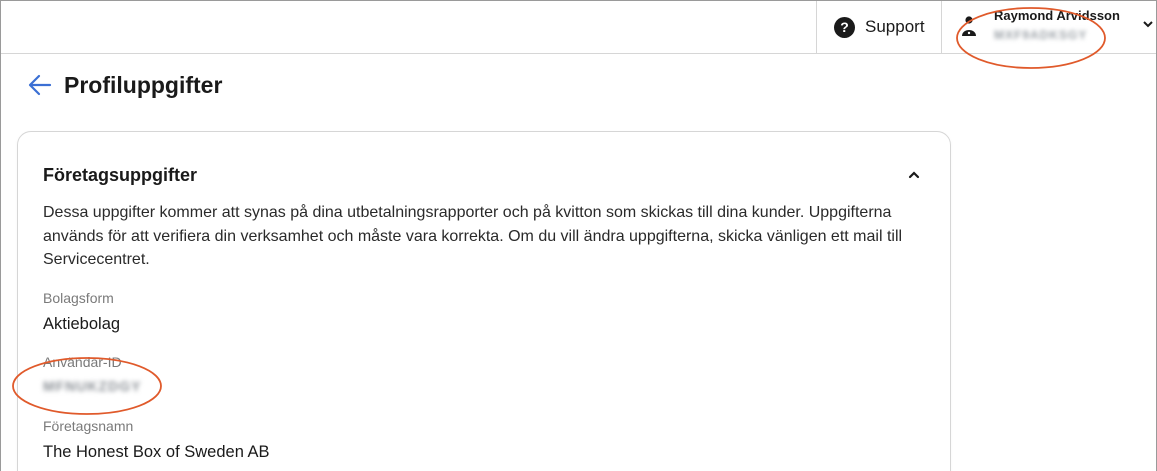 This screenshot has height=471, width=1157. I want to click on support-label: Support, so click(895, 26).